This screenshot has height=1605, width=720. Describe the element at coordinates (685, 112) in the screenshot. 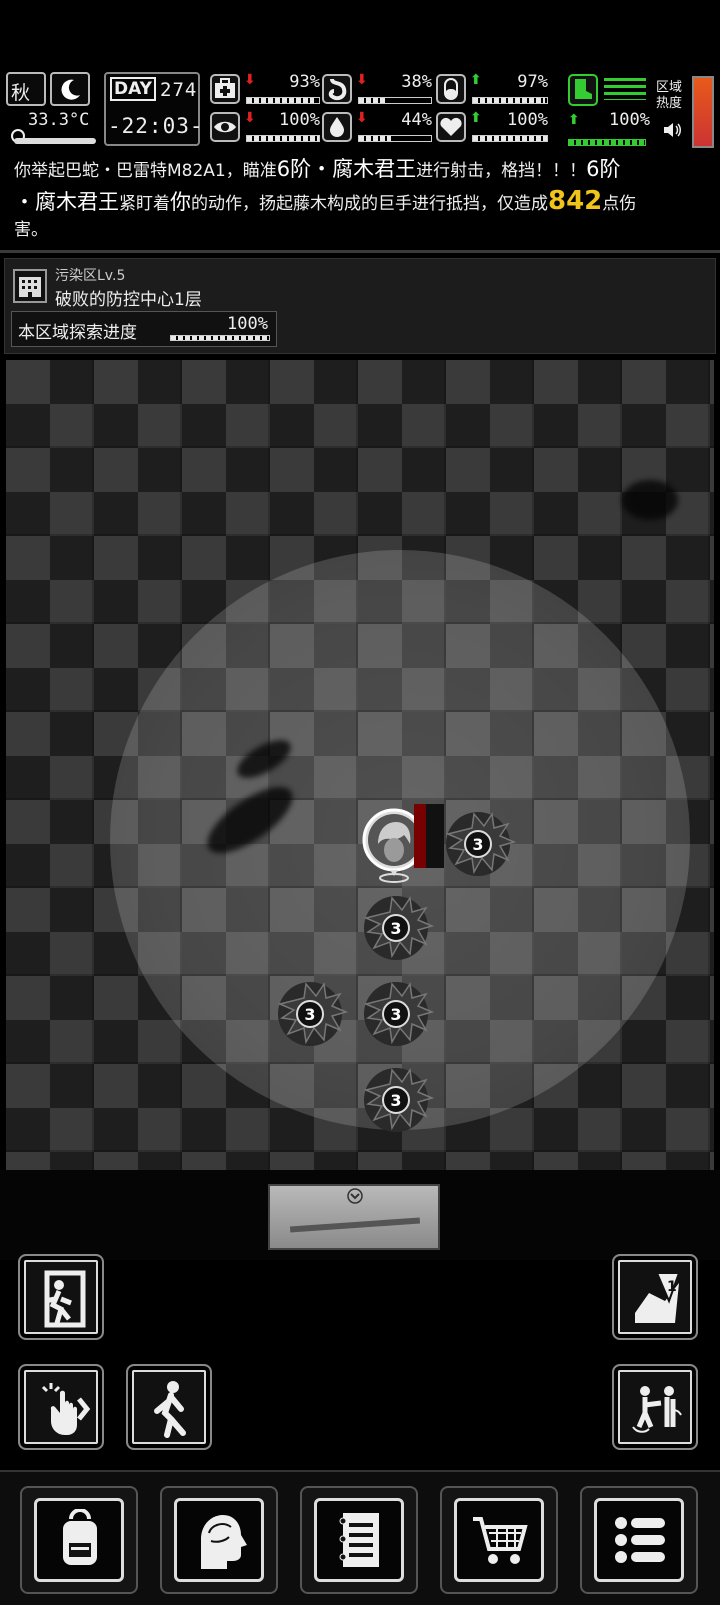

I see `zone-heat-panel: 区域 热度` at that location.